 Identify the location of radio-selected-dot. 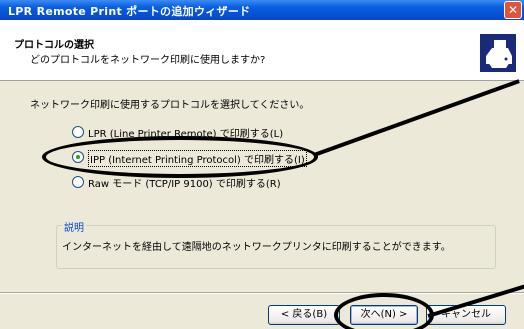
(78, 157).